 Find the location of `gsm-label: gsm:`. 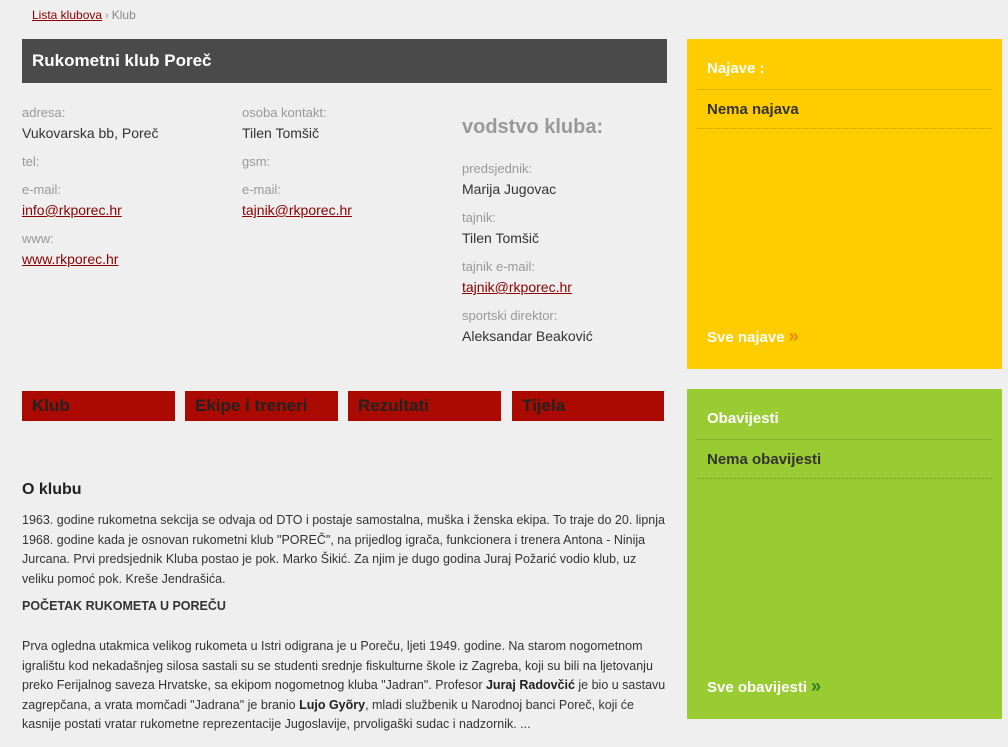

gsm-label: gsm: is located at coordinates (256, 161).